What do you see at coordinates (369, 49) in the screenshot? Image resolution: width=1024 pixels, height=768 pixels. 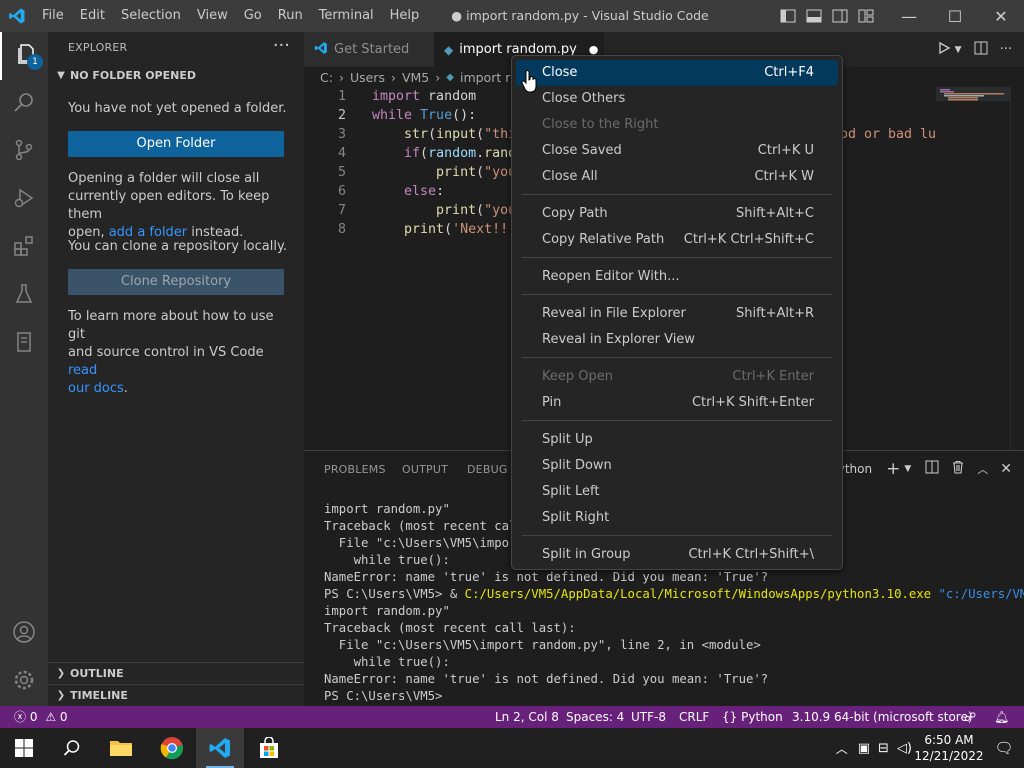 I see `tab-get-started: Get Started` at bounding box center [369, 49].